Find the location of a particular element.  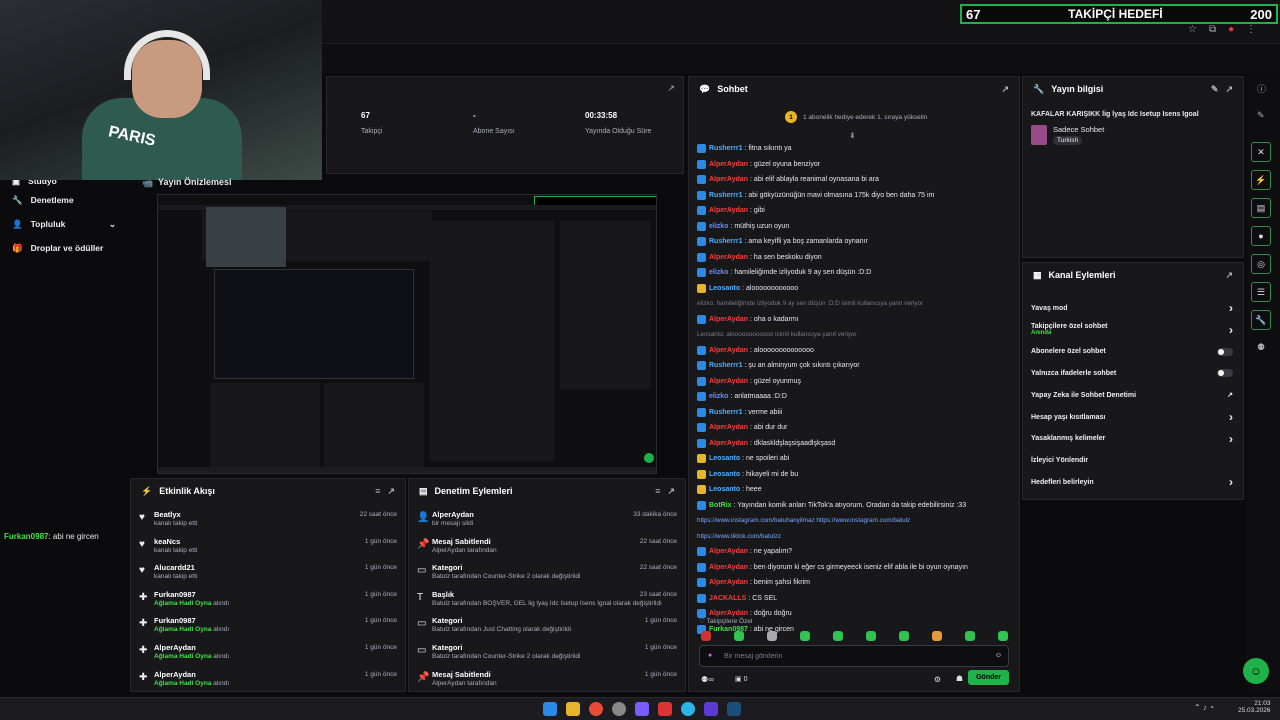

channel-action-item: Yapay Zeka ile Sohbet Denetimi ↗ is located at coordinates (1132, 395).